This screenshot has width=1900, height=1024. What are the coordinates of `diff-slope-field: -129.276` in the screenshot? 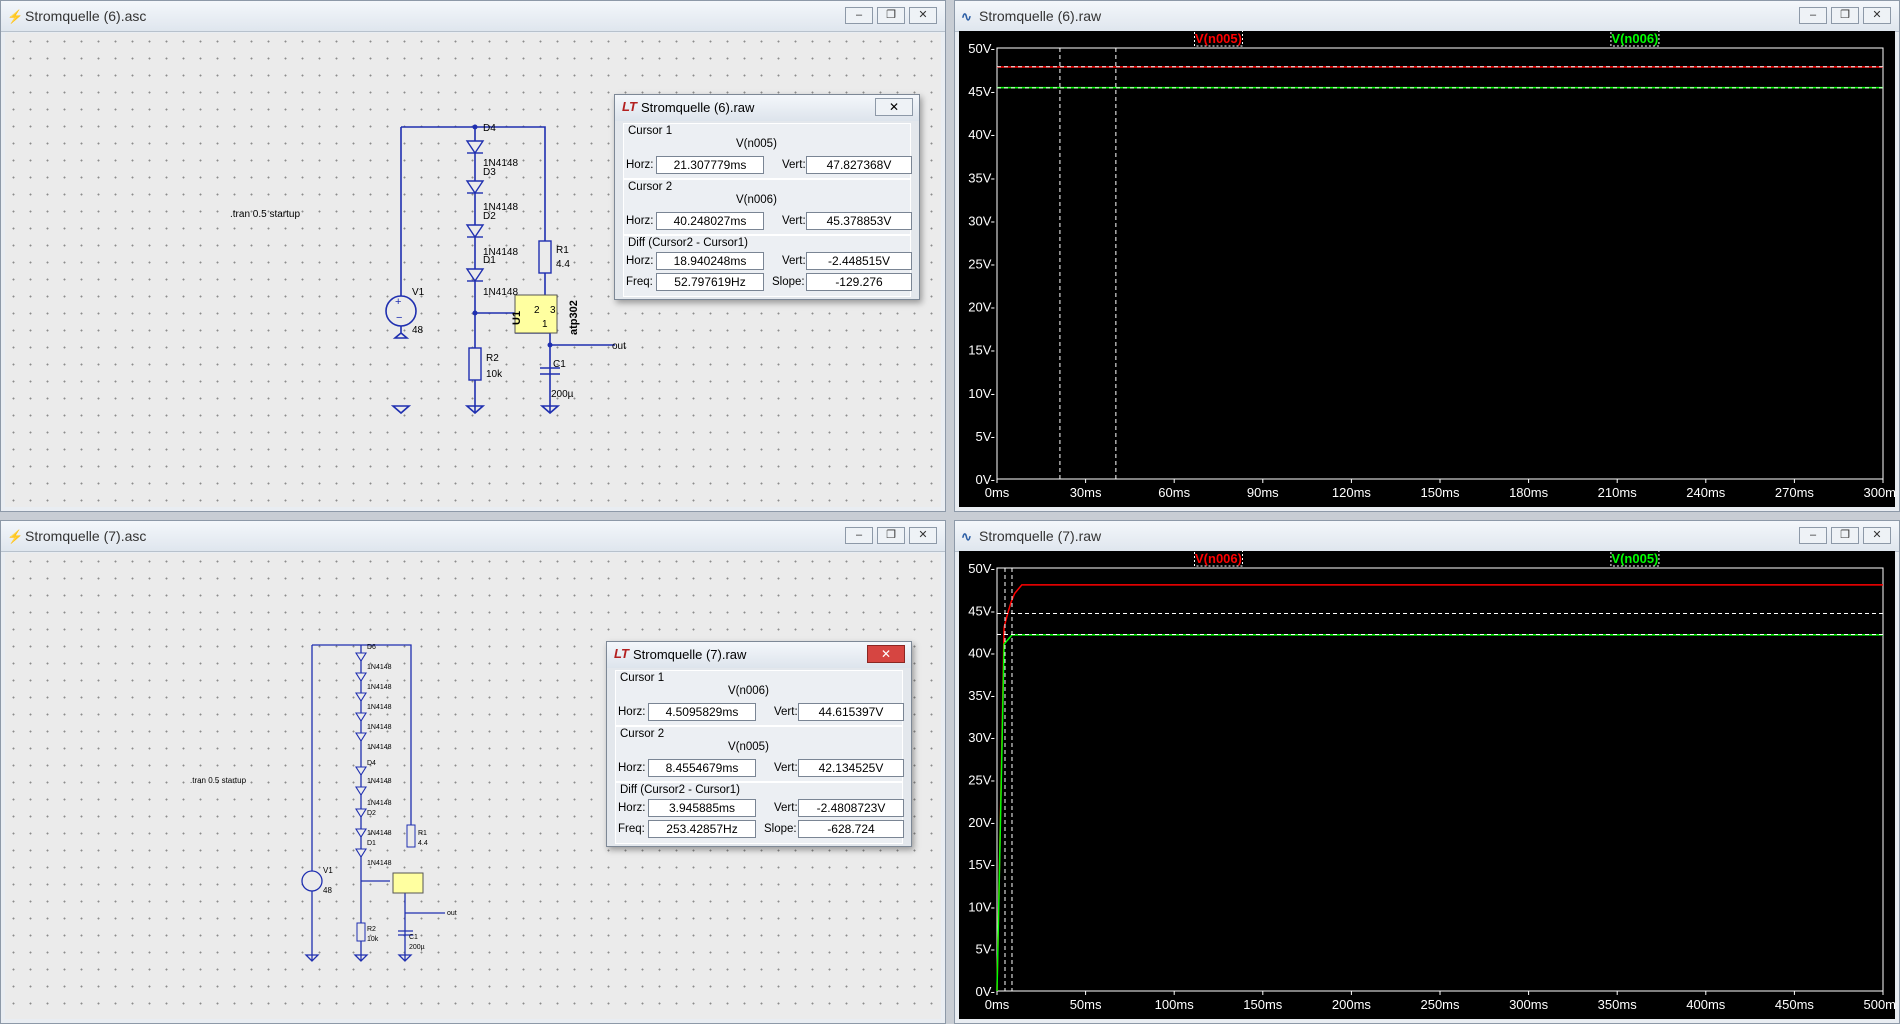 It's located at (859, 282).